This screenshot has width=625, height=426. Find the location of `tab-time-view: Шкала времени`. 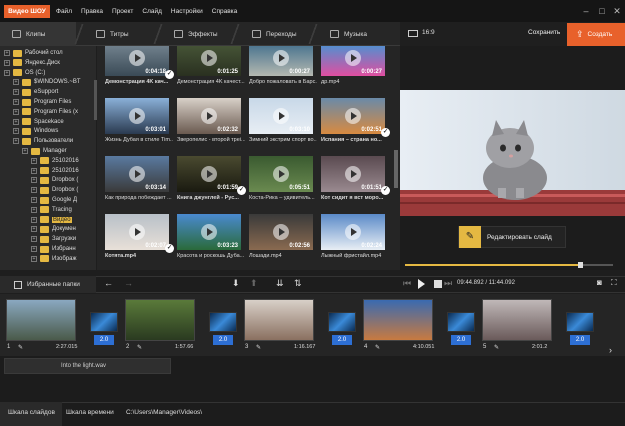

tab-time-view: Шкала времени is located at coordinates (90, 413).